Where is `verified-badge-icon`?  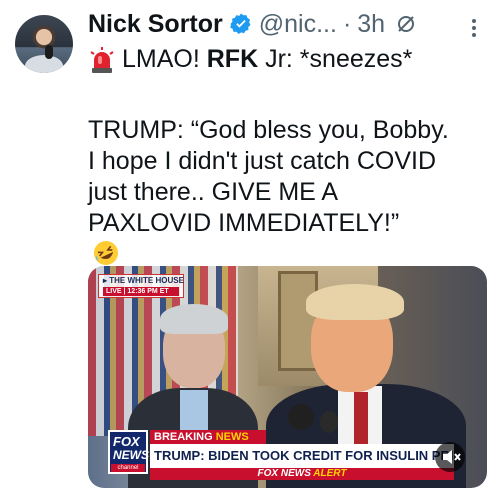
verified-badge-icon is located at coordinates (241, 24).